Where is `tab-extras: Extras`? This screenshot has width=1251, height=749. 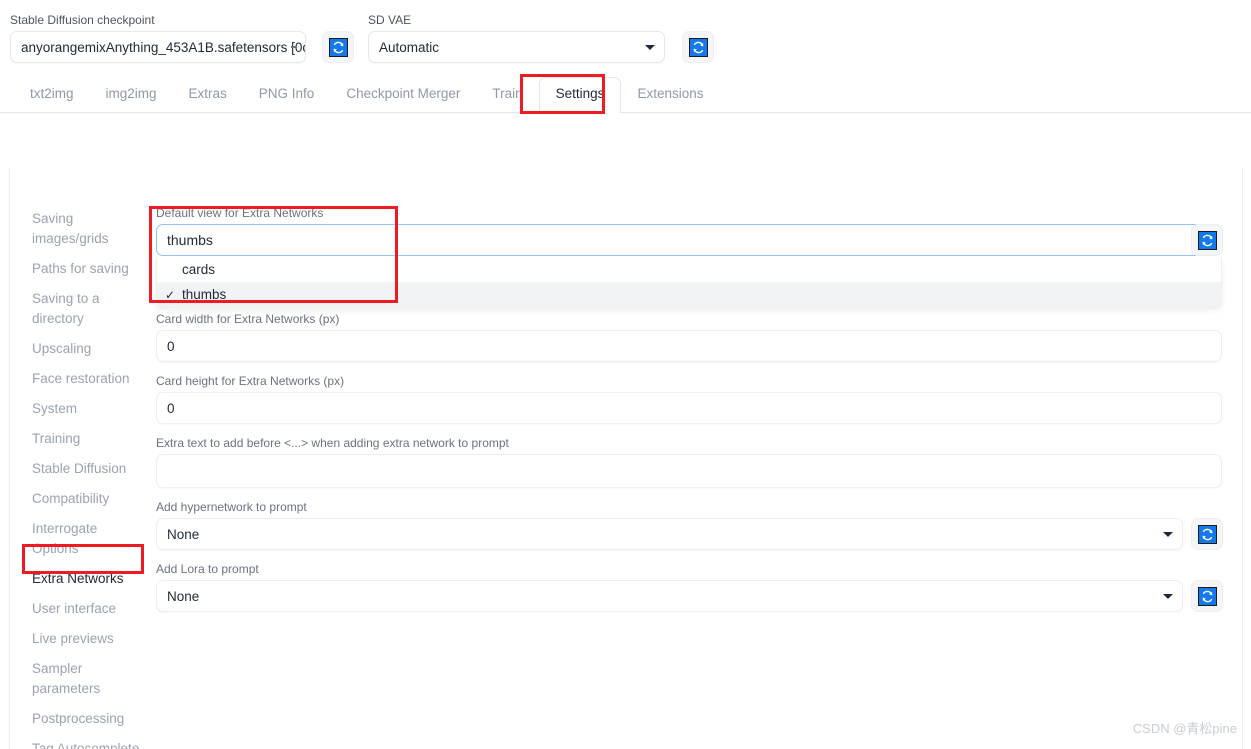 tab-extras: Extras is located at coordinates (208, 95).